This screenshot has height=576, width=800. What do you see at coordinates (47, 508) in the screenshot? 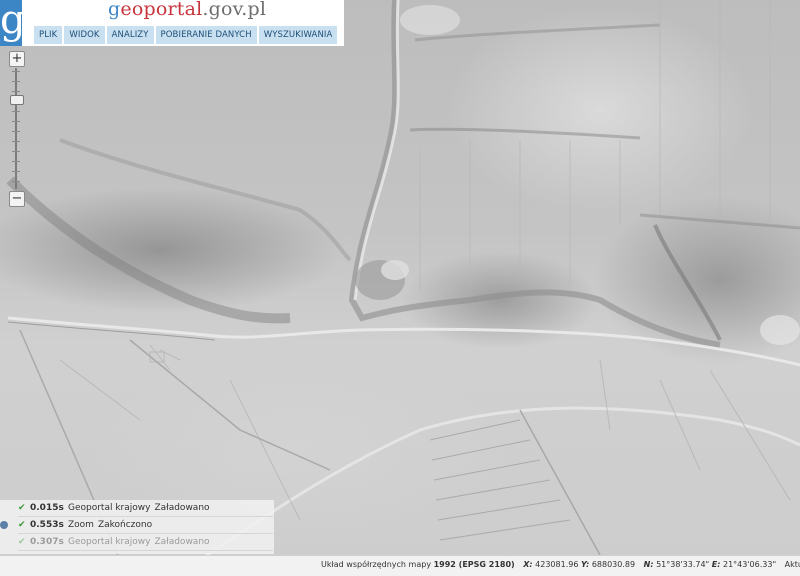
I see `log-time: 0.015s` at bounding box center [47, 508].